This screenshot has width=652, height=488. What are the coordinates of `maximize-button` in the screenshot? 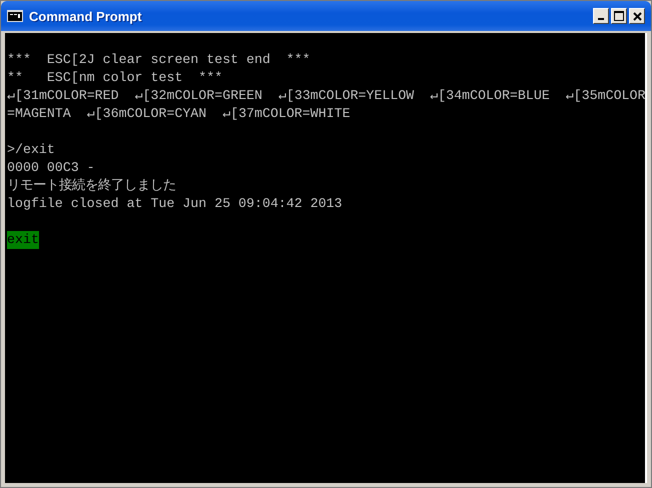 It's located at (619, 16).